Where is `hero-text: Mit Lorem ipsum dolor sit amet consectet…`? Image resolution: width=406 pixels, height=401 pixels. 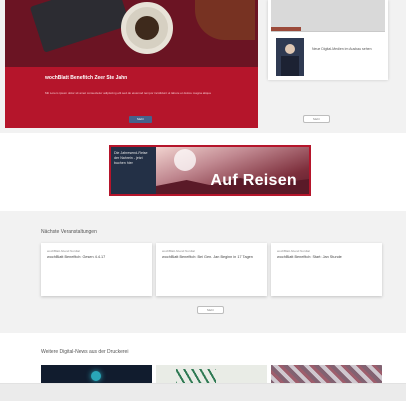
hero-text: Mit Lorem ipsum dolor sit amet consectet… is located at coordinates (128, 93).